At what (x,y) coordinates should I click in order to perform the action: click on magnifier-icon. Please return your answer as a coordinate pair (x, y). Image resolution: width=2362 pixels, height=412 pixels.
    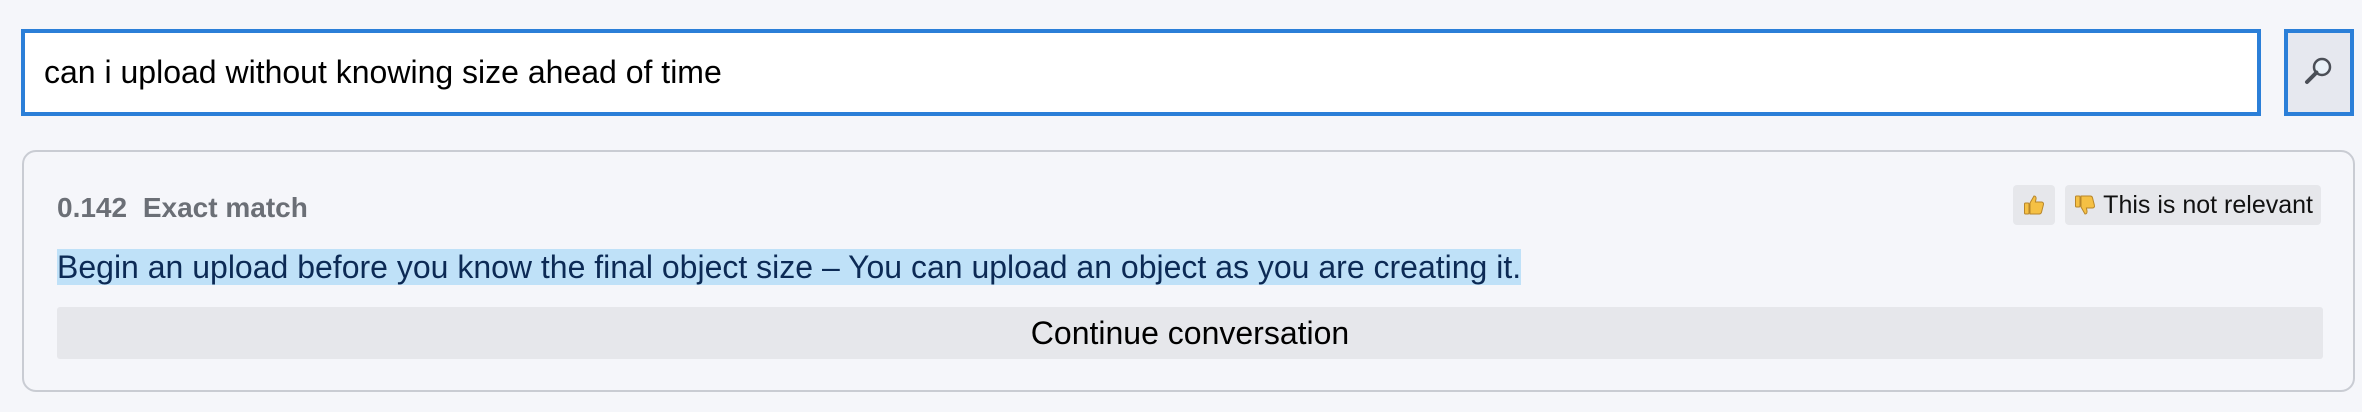
    Looking at the image, I should click on (2319, 72).